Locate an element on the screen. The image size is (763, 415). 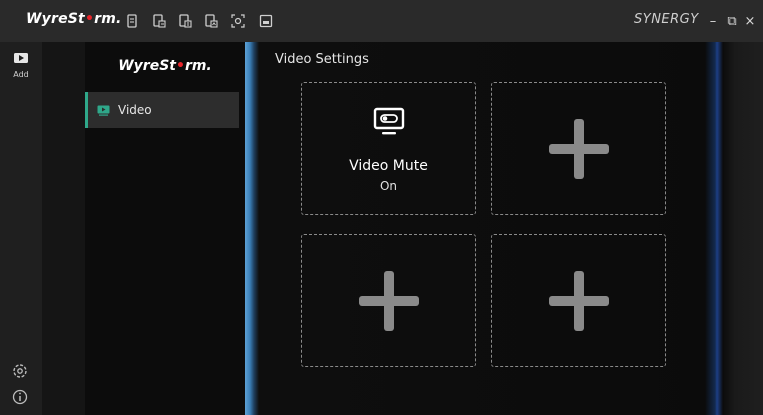
panel-logo-suffix: rm. is located at coordinates (198, 66).